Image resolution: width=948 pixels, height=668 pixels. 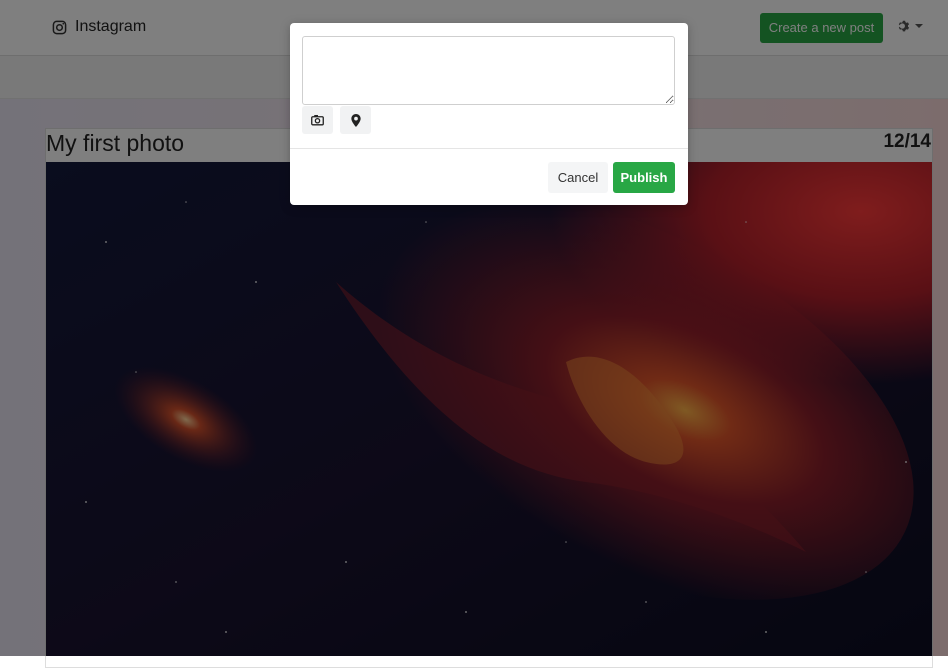 I want to click on add-photo-button, so click(x=317, y=120).